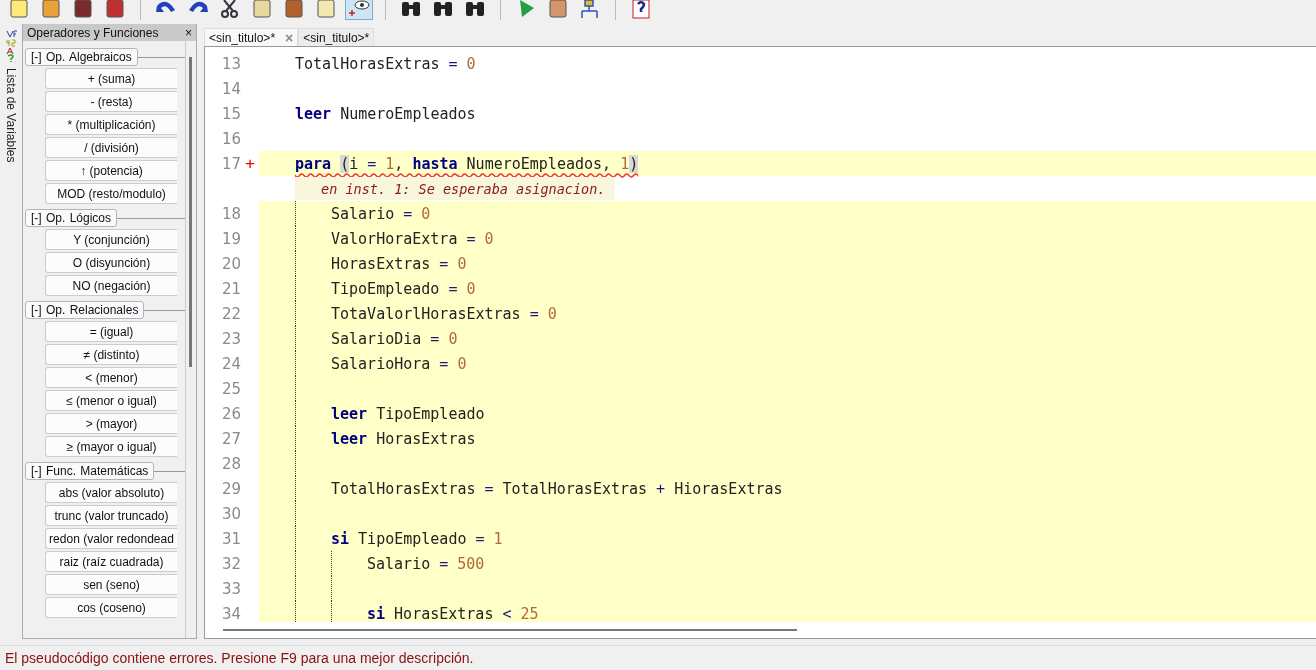 The height and width of the screenshot is (670, 1316). What do you see at coordinates (455, 188) in the screenshot?
I see `error-annotation: en inst. 1: Se esperaba asignacion.` at bounding box center [455, 188].